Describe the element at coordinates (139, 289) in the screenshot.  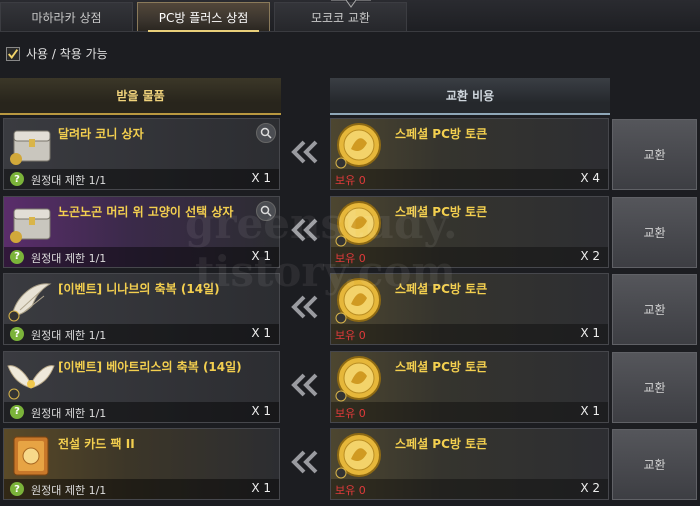
I see `reward-item-name: [이벤트] 니나브의 축복 (14일)` at that location.